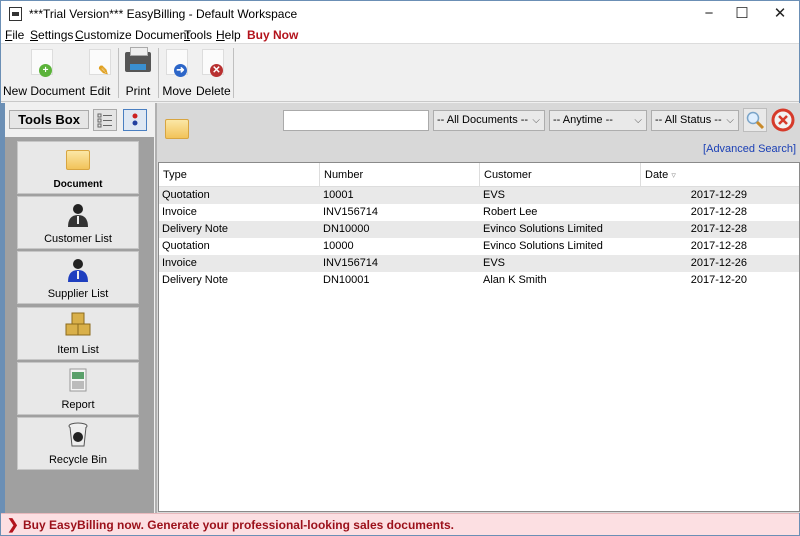 The image size is (800, 536). I want to click on sidebar-item-label: Recycle Bin, so click(78, 460).